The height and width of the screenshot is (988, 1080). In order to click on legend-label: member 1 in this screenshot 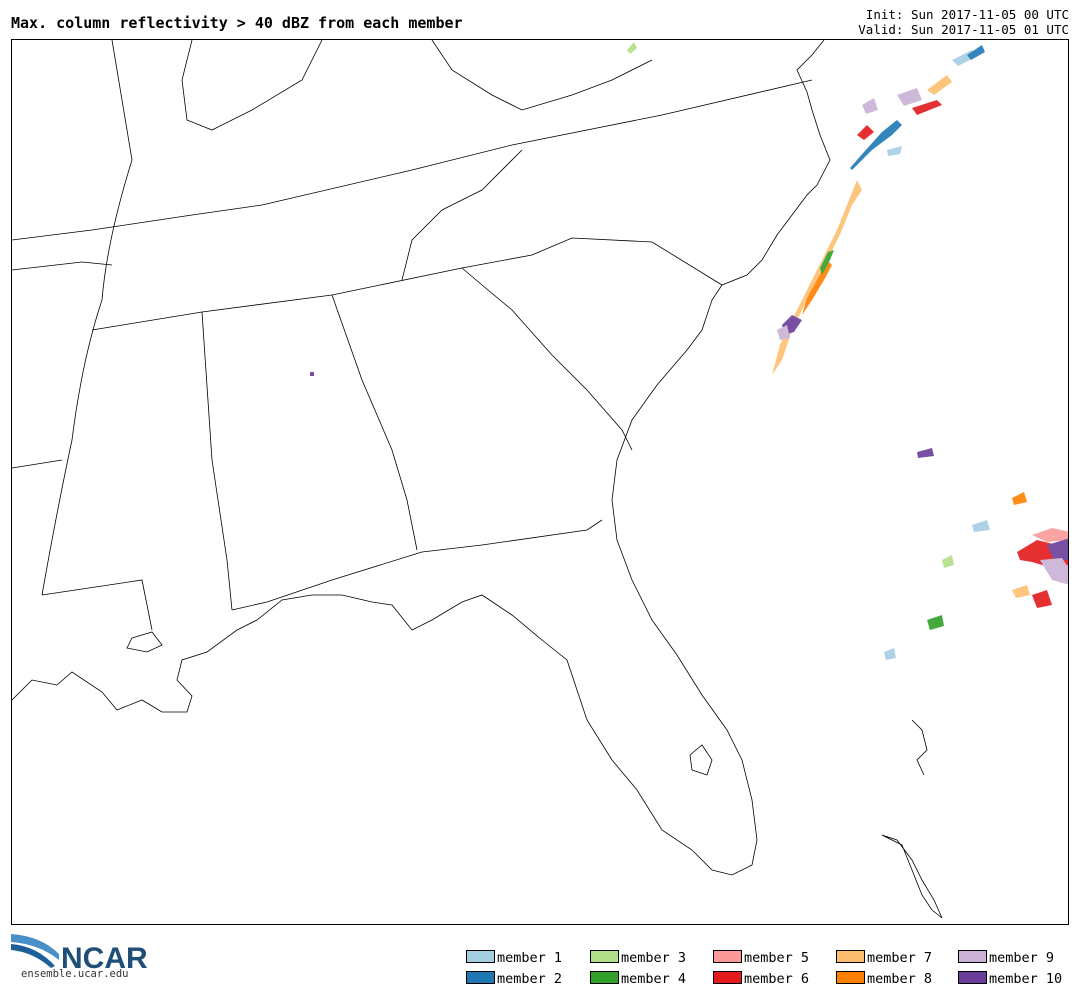, I will do `click(530, 958)`.